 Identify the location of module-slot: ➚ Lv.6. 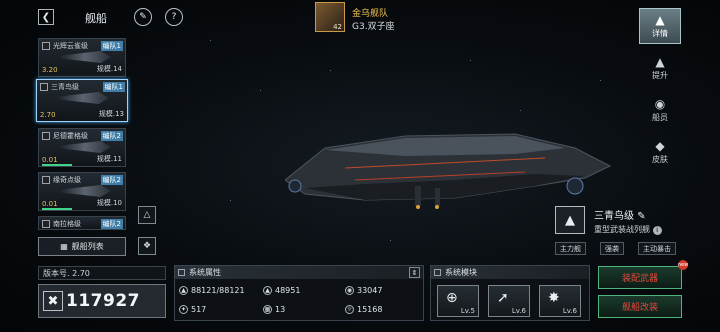
(509, 301).